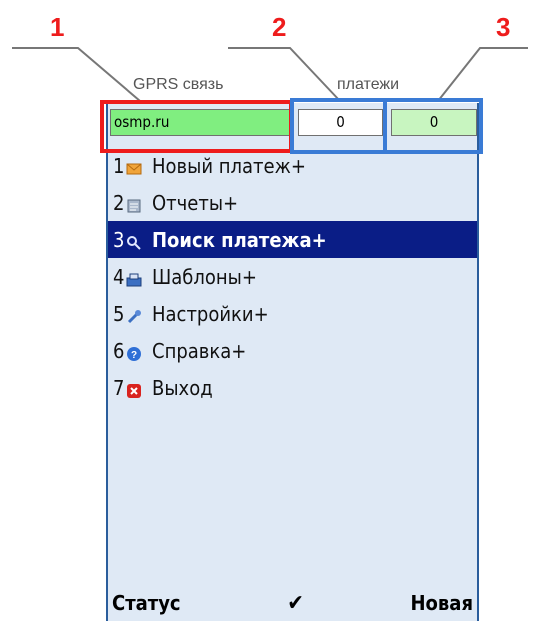  Describe the element at coordinates (76, 74) in the screenshot. I see `callout-1-line` at that location.